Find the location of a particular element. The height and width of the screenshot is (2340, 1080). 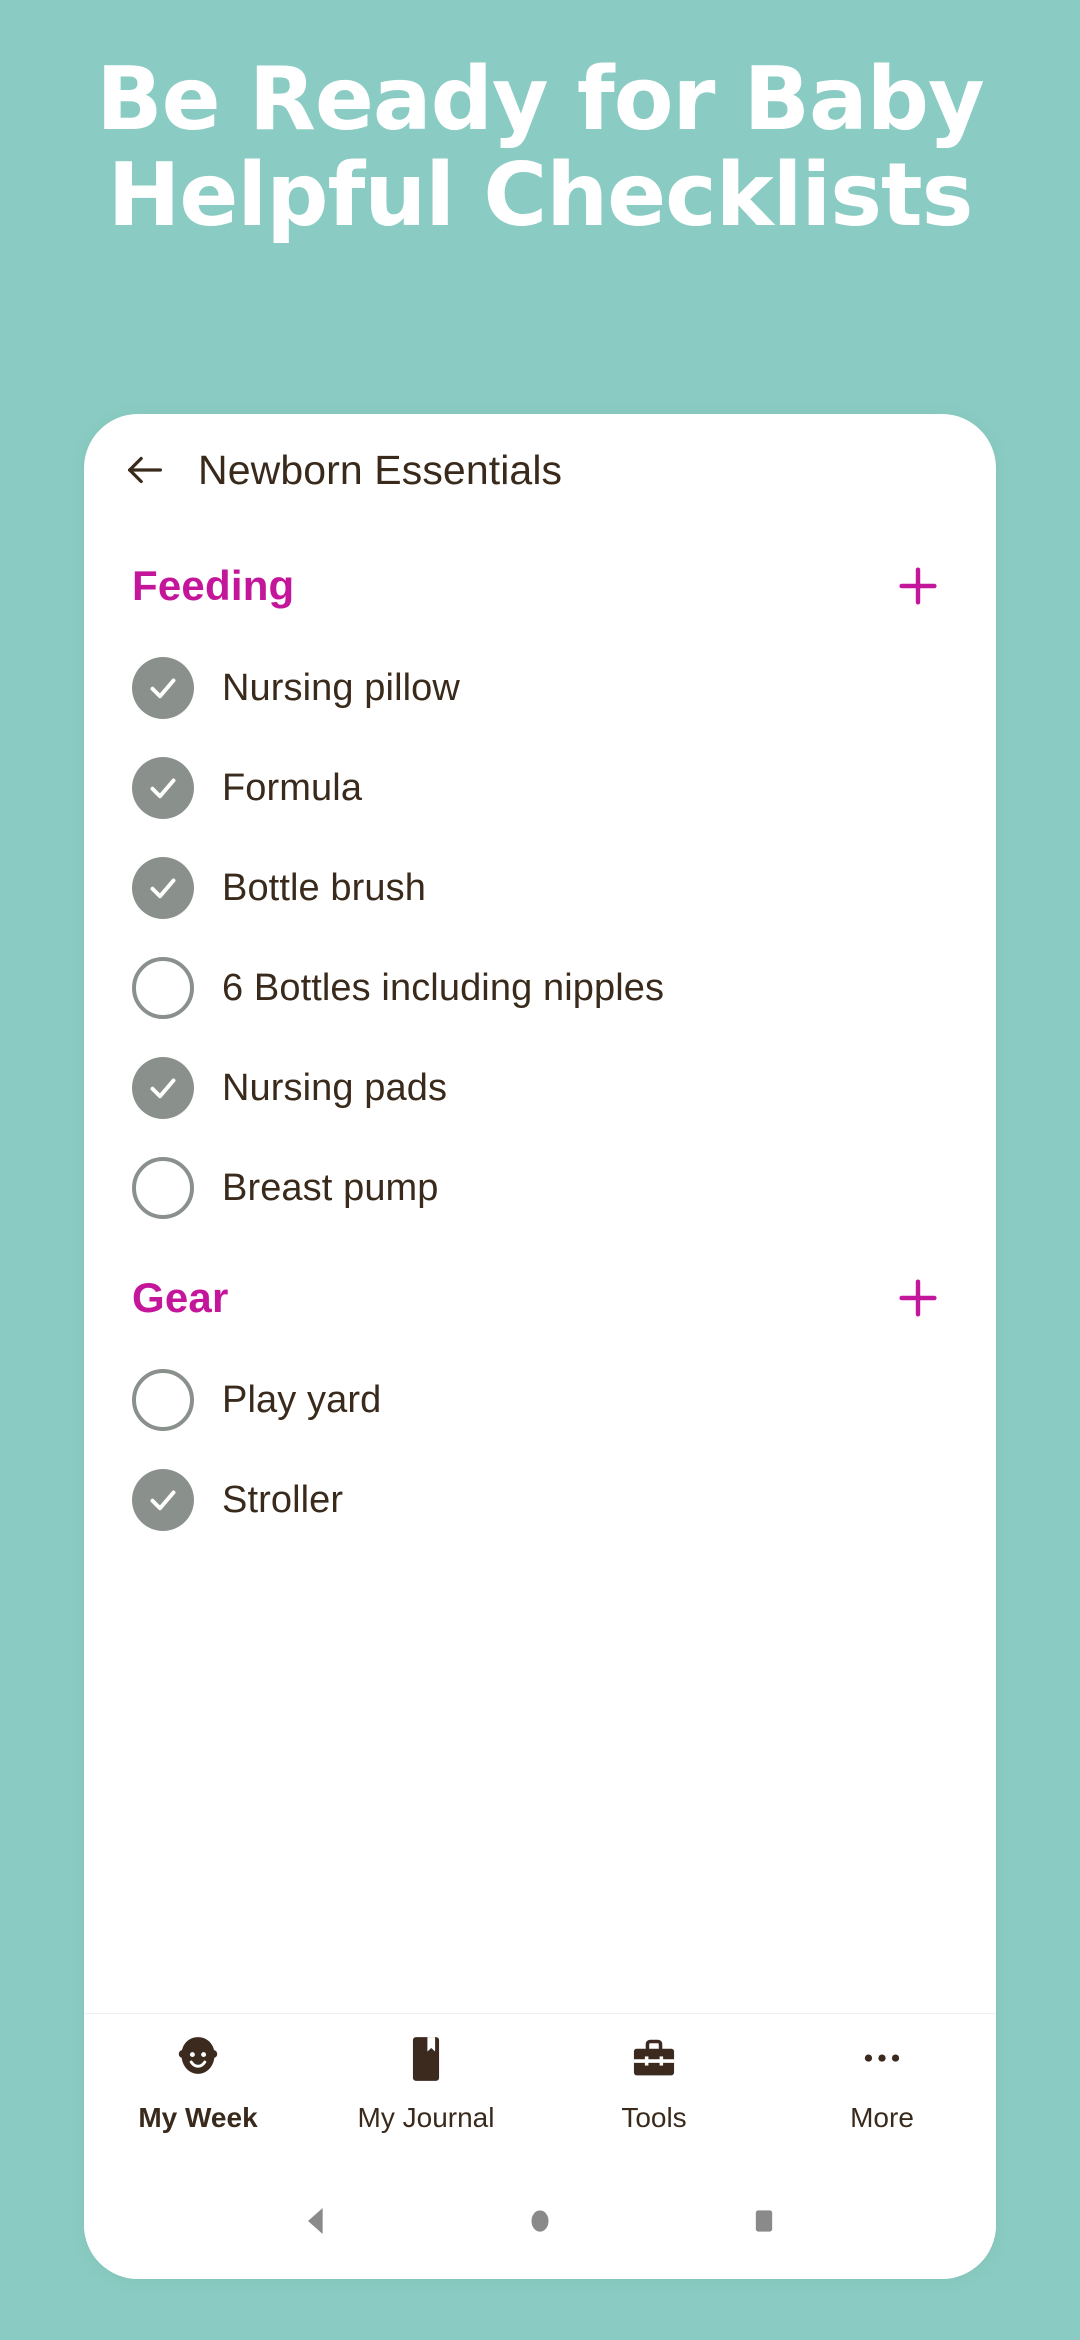

checklist-item: Nursing pillow is located at coordinates (540, 688).